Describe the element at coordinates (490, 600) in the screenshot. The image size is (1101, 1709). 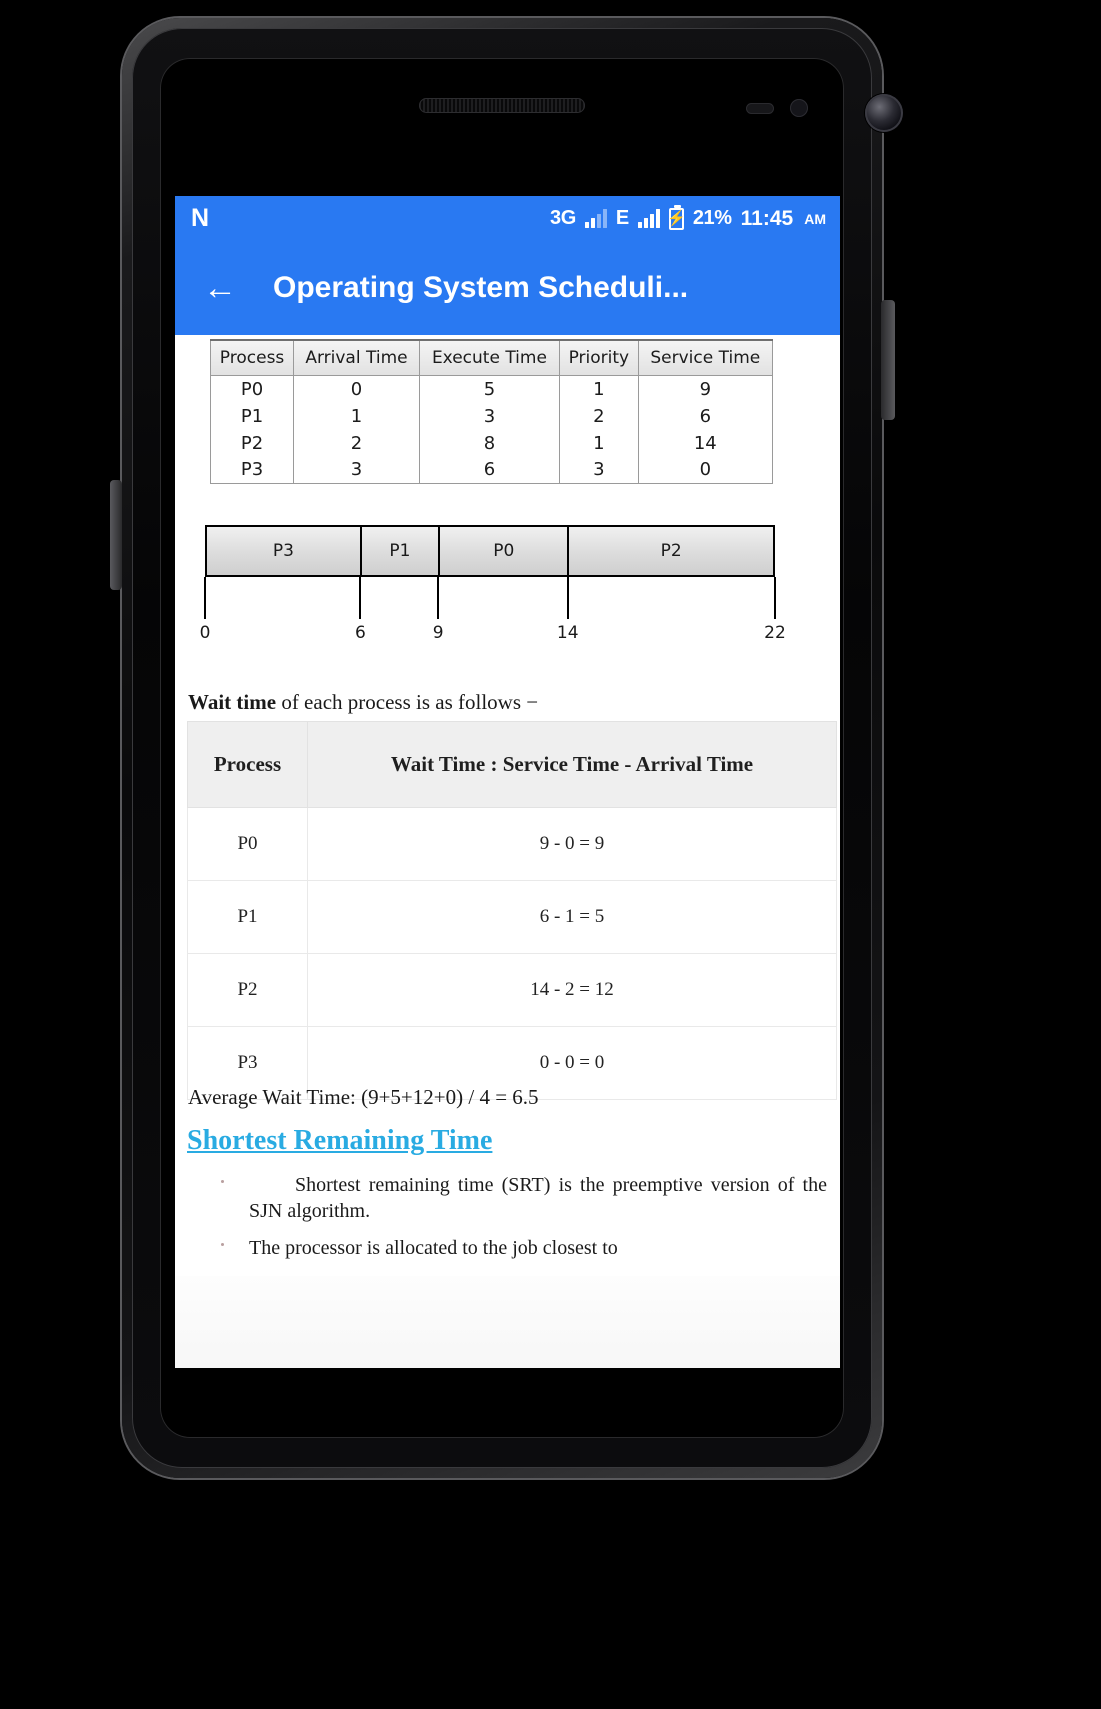
I see `gantt-tick-marks` at that location.